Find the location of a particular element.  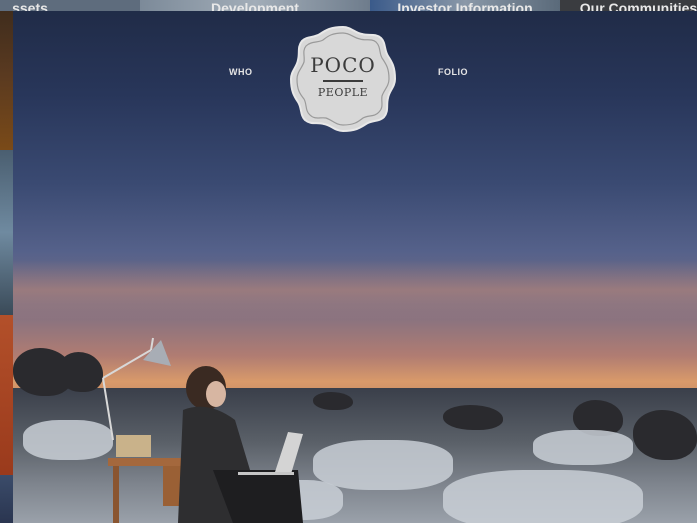

top-nav-label: Our Communities is located at coordinates (638, 5).